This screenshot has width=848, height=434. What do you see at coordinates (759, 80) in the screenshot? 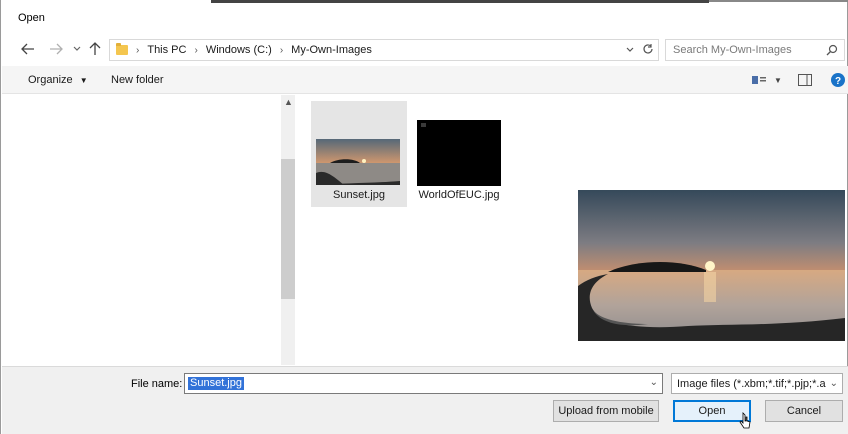
I see `view-icon` at bounding box center [759, 80].